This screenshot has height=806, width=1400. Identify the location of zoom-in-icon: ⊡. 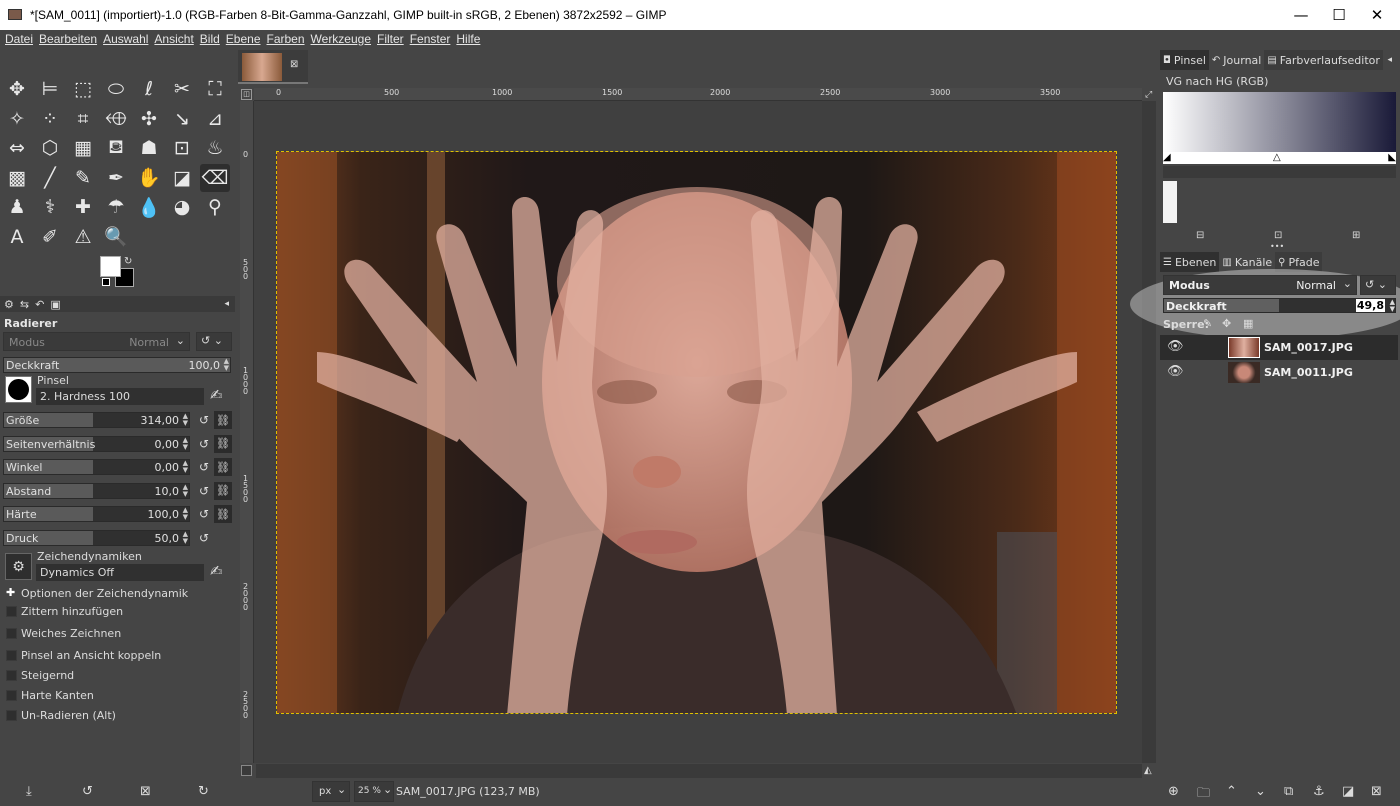
(1278, 235).